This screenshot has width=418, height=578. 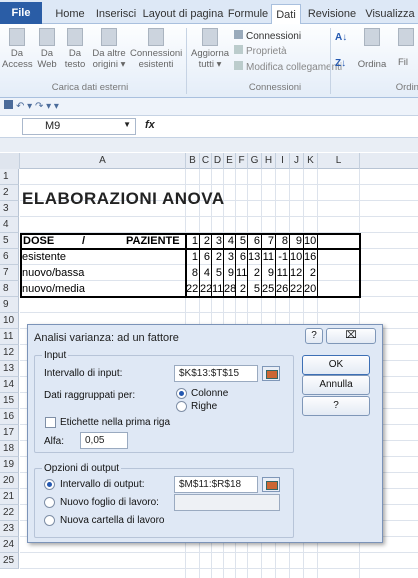 What do you see at coordinates (83, 373) in the screenshot?
I see `input-range-label: Intervallo di input:` at bounding box center [83, 373].